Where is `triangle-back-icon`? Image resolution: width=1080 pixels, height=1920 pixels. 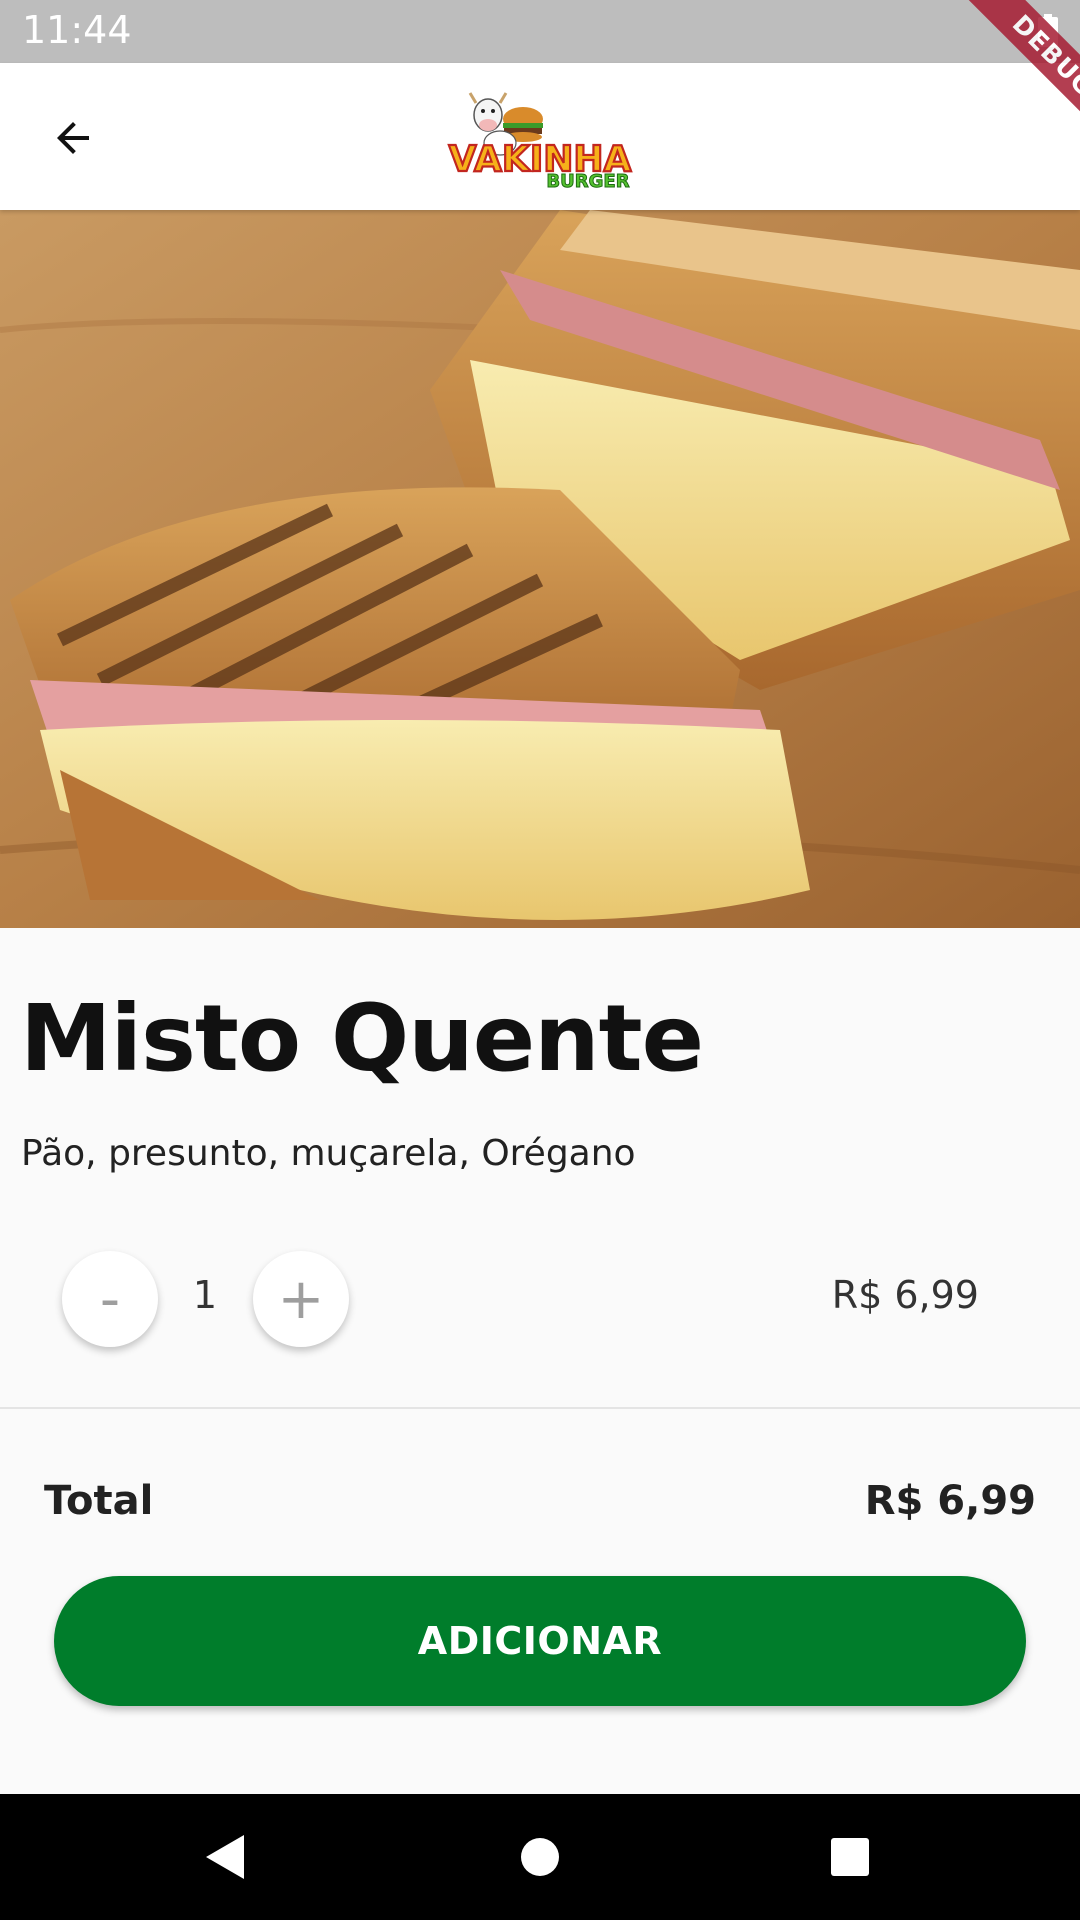 triangle-back-icon is located at coordinates (225, 1857).